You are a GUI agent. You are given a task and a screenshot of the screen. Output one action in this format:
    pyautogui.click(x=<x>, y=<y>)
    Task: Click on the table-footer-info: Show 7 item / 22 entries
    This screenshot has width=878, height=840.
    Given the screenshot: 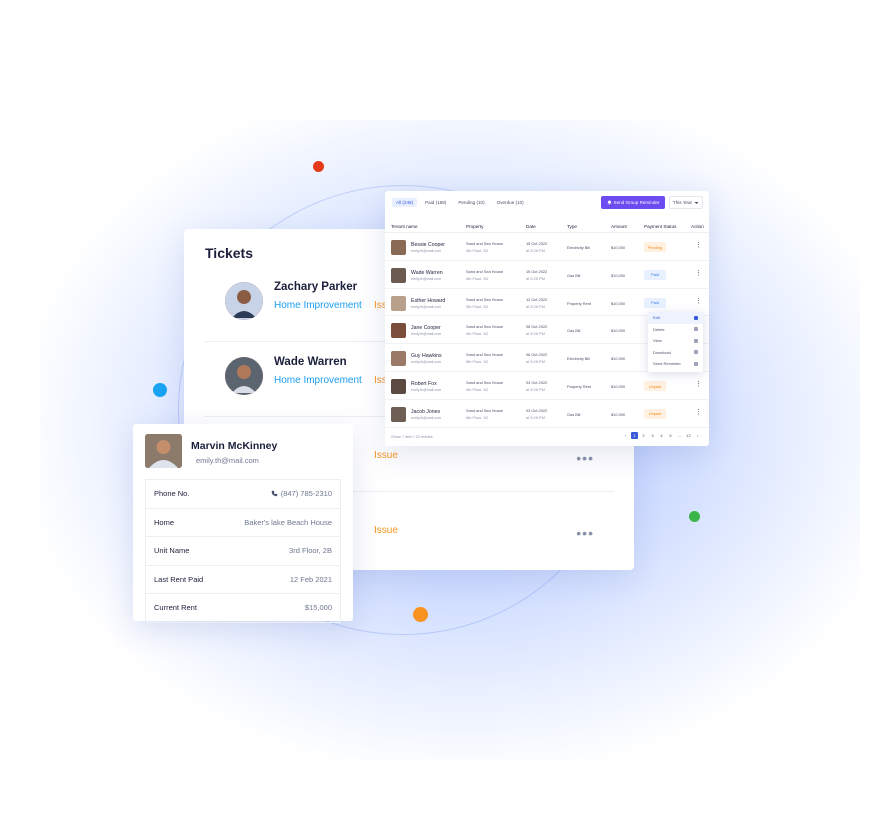 What is the action you would take?
    pyautogui.click(x=412, y=436)
    